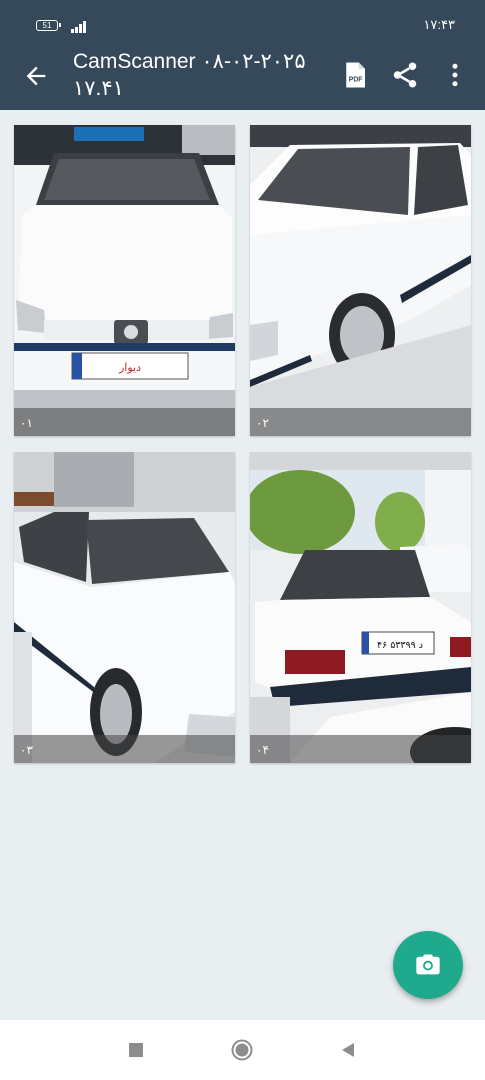 The height and width of the screenshot is (1080, 485). Describe the element at coordinates (189, 75) in the screenshot. I see `document-title: CamScanner ۰۸-۰۲-۲۰۲۵ ۱۷.۴۱` at that location.